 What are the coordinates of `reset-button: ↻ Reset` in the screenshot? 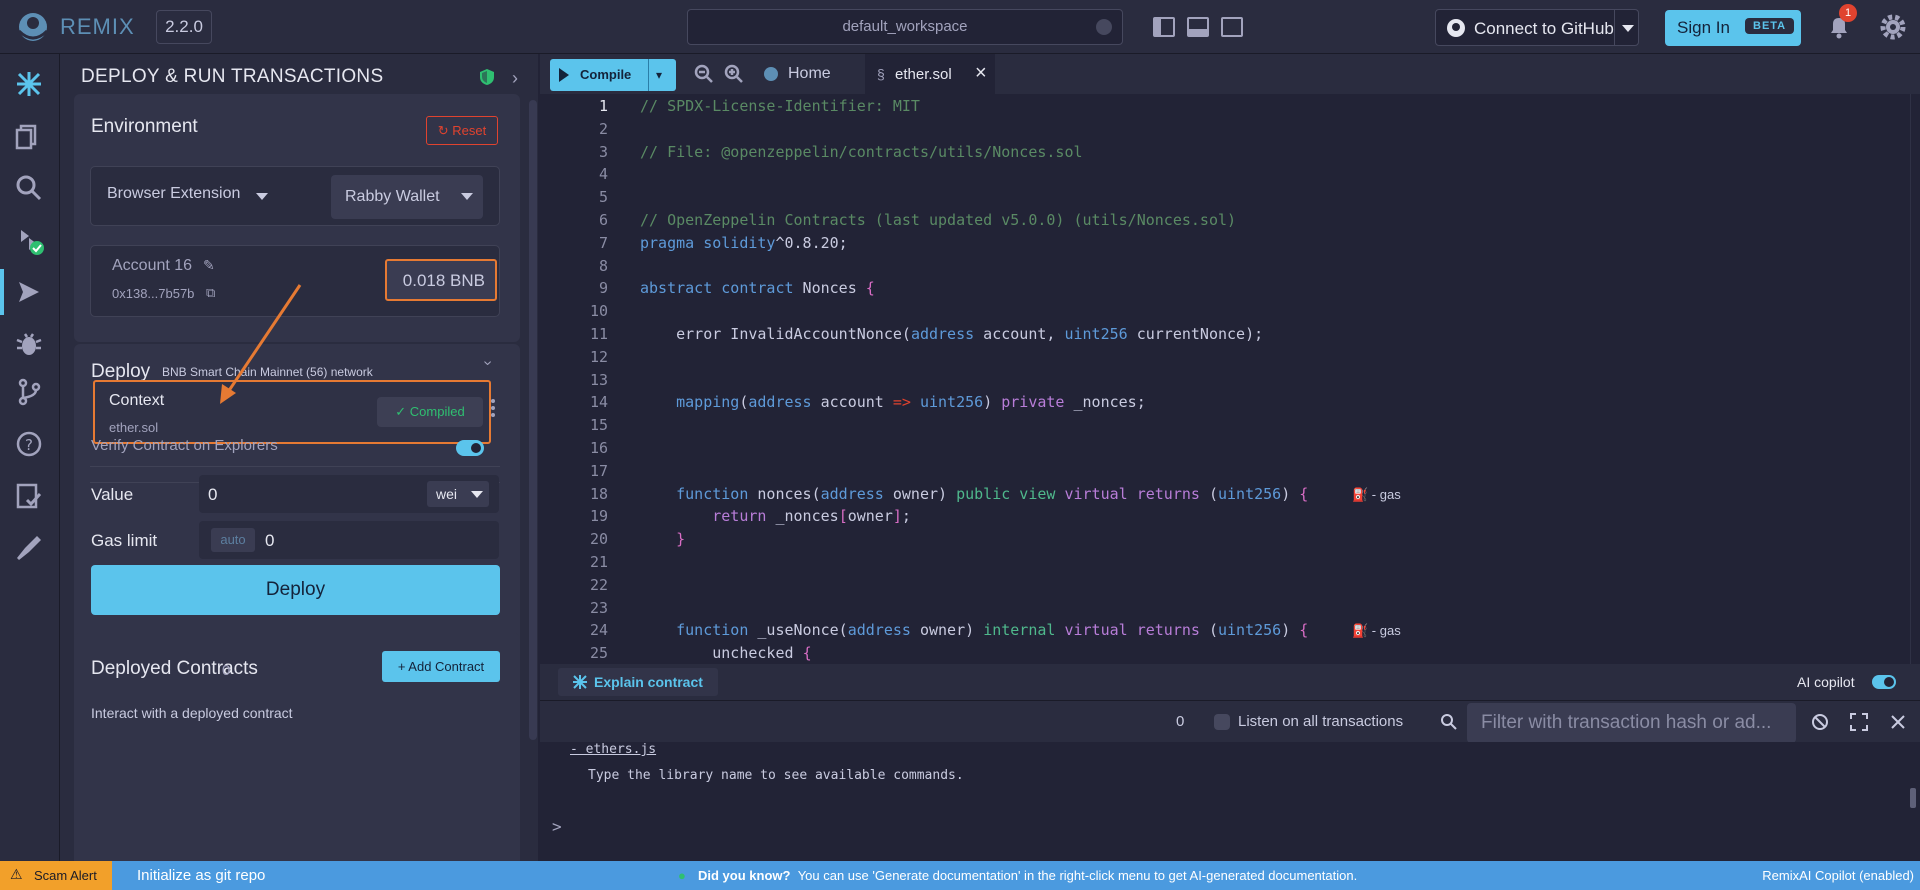 It's located at (462, 130).